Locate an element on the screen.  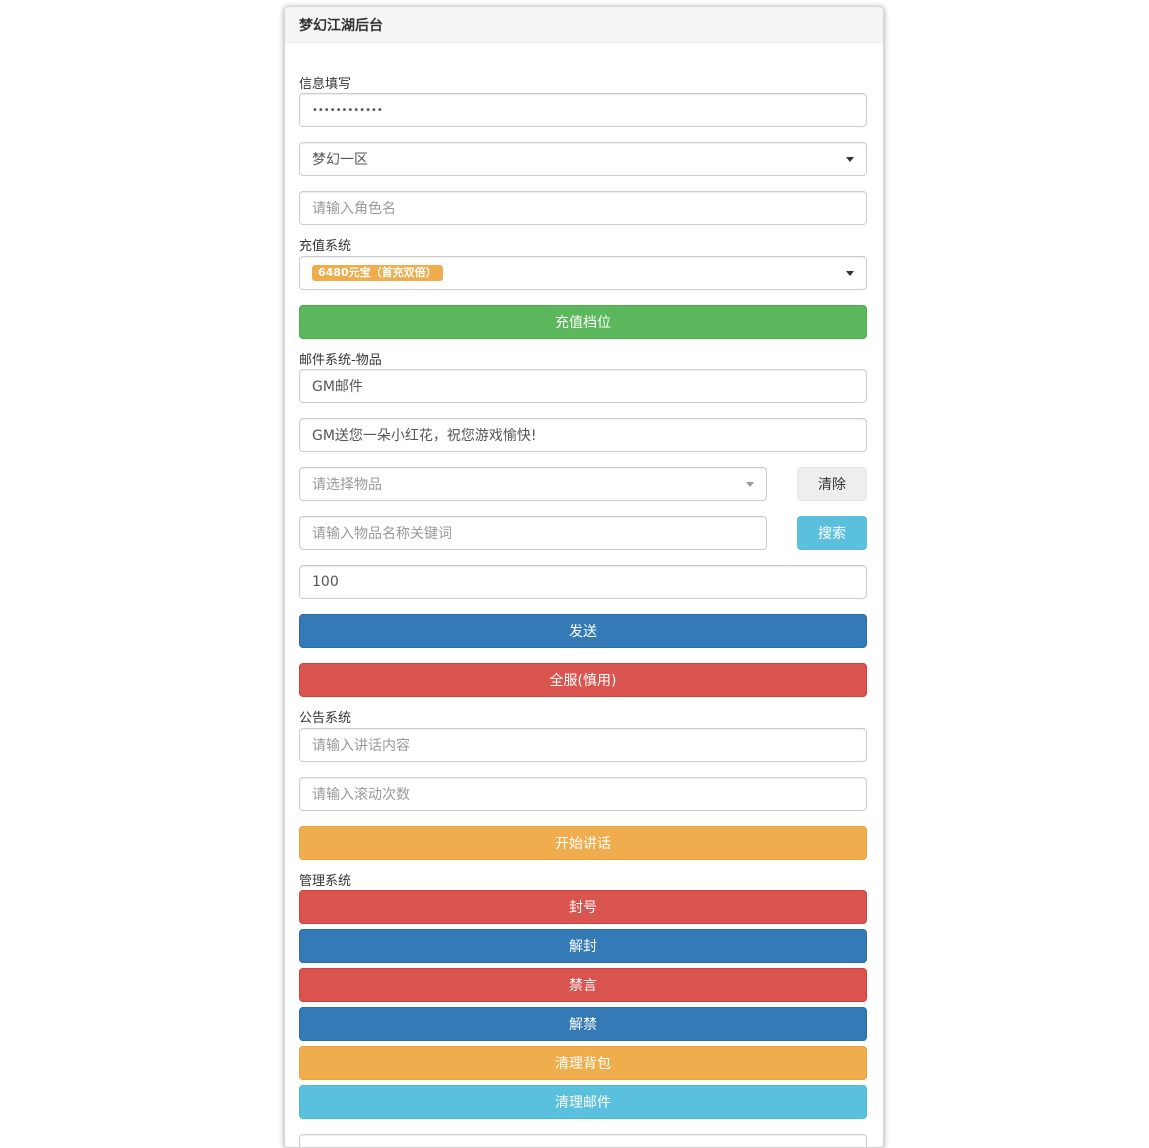
role-name-placeholder: 请输入角色名 is located at coordinates (354, 209).